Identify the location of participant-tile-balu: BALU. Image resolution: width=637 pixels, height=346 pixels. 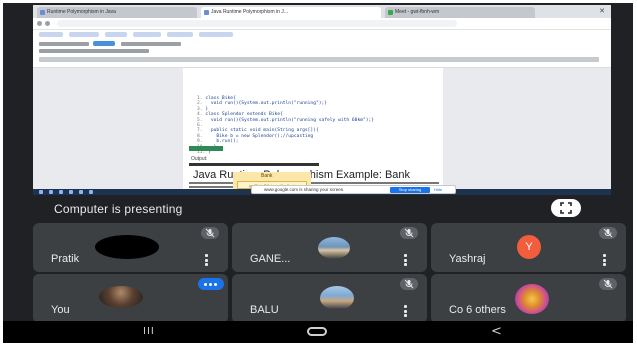
(329, 298).